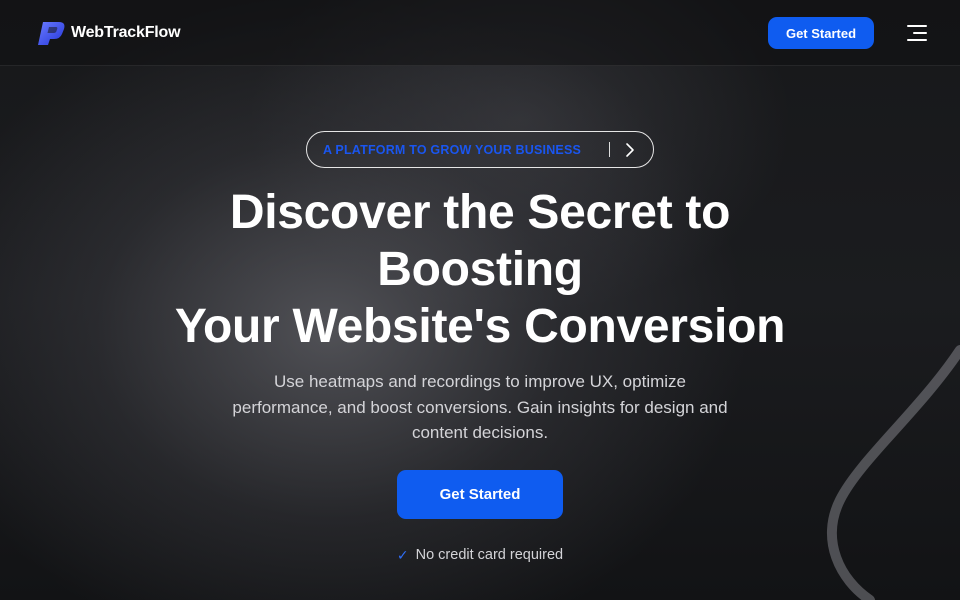  Describe the element at coordinates (480, 212) in the screenshot. I see `headline-line-1: Discover the Secret to` at that location.